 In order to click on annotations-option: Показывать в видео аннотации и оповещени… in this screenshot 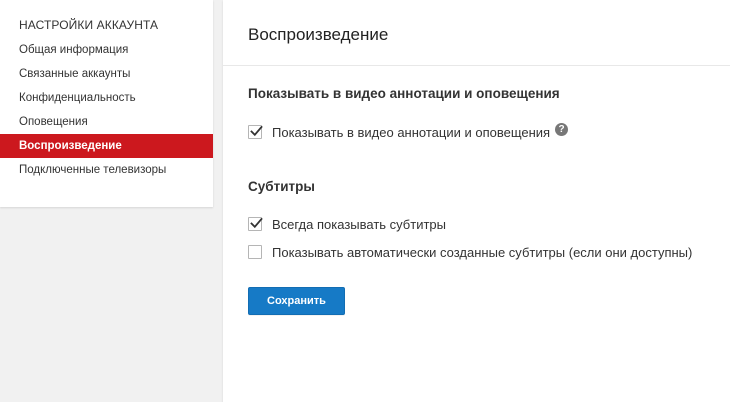, I will do `click(408, 131)`.